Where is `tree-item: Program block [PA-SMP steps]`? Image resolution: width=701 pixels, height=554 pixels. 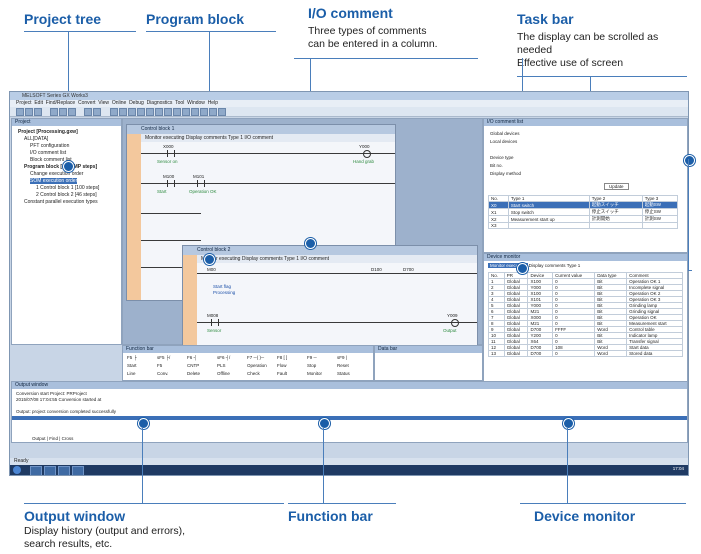
tree-item: Program block [PA-SMP steps] is located at coordinates (60, 167).